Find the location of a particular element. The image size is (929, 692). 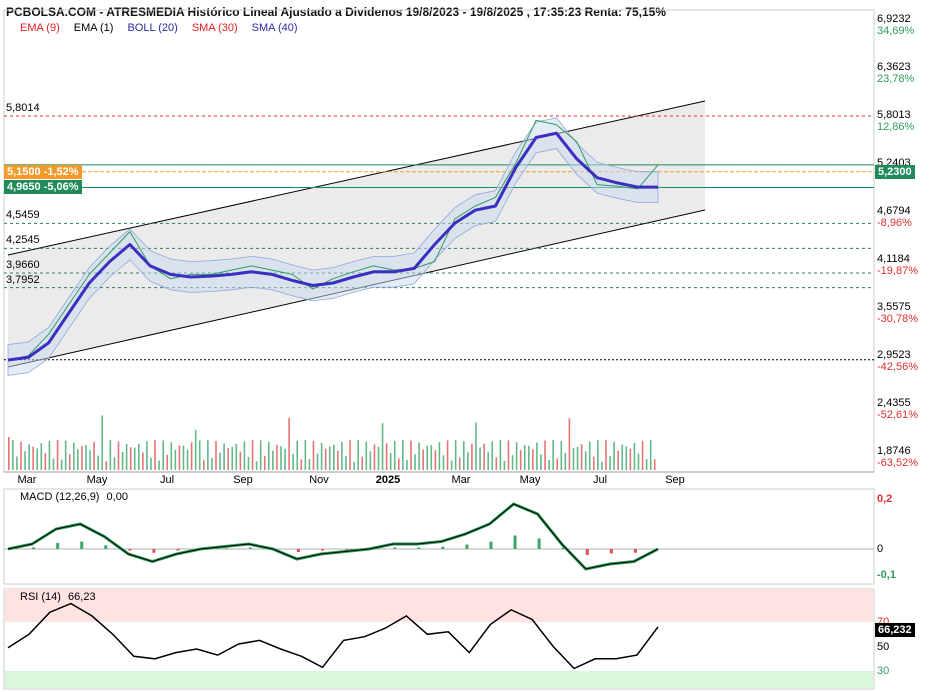

x-tick-label: Mar is located at coordinates (27, 480).